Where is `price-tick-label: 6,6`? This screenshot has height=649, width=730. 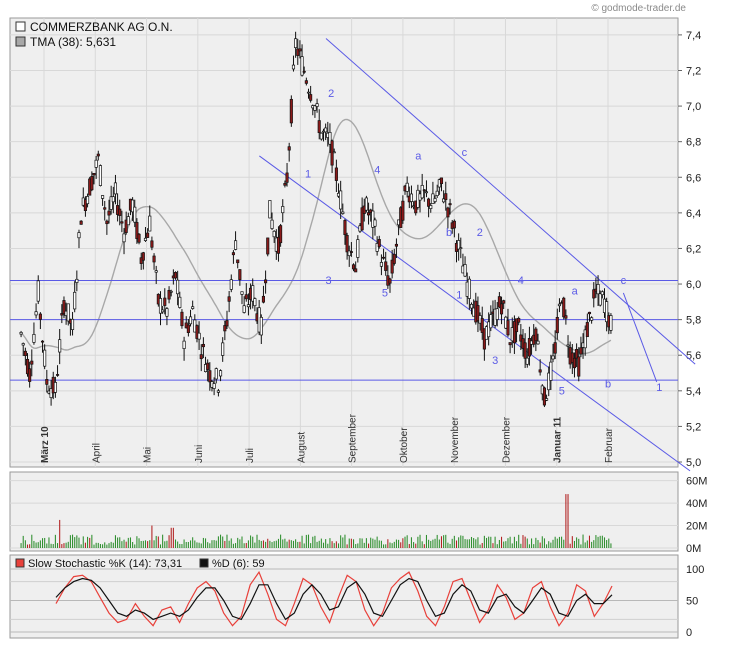 price-tick-label: 6,6 is located at coordinates (693, 178).